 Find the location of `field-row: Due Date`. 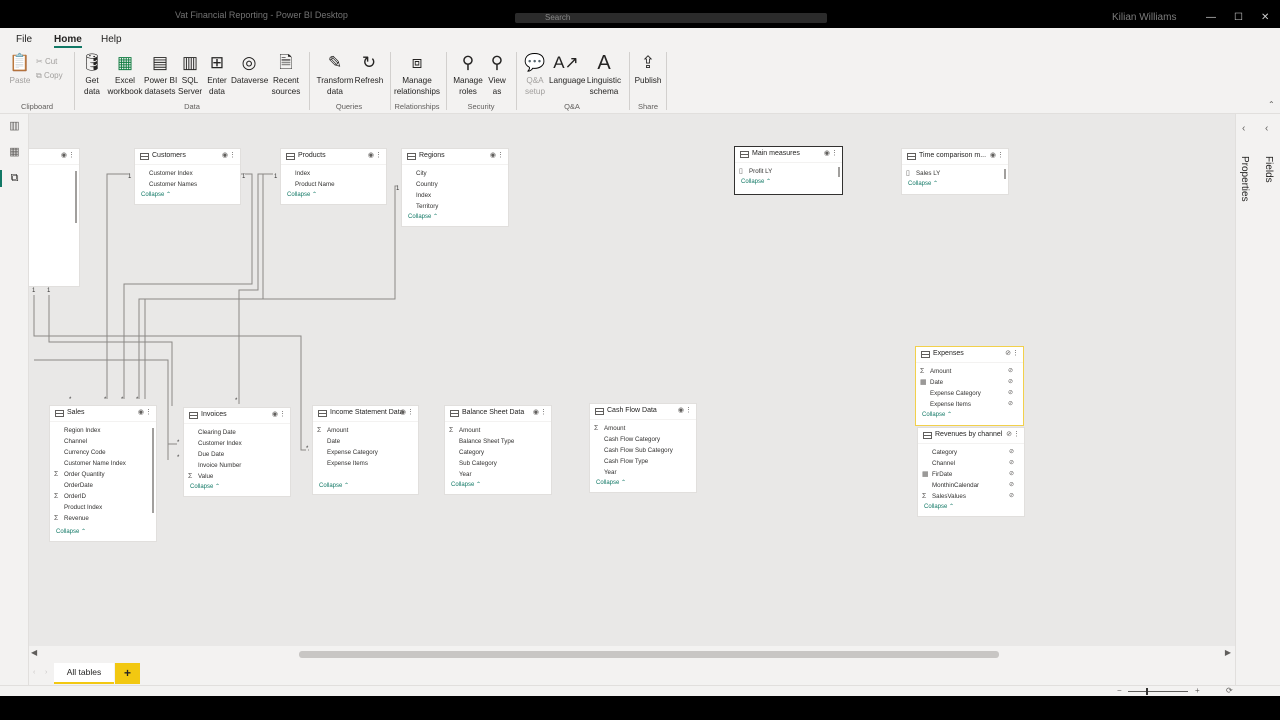

field-row: Due Date is located at coordinates (237, 454).